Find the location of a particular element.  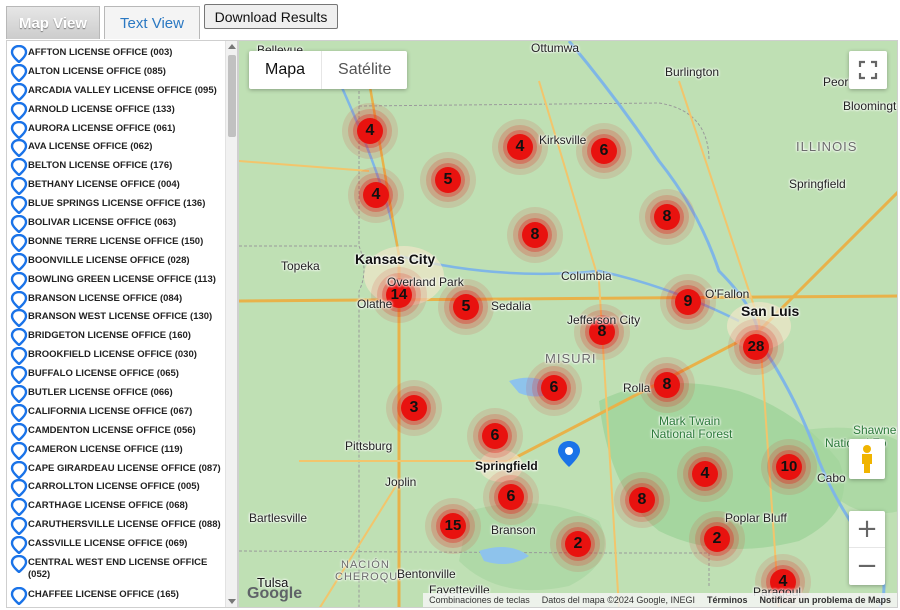

list-scrollbar is located at coordinates (231, 324).